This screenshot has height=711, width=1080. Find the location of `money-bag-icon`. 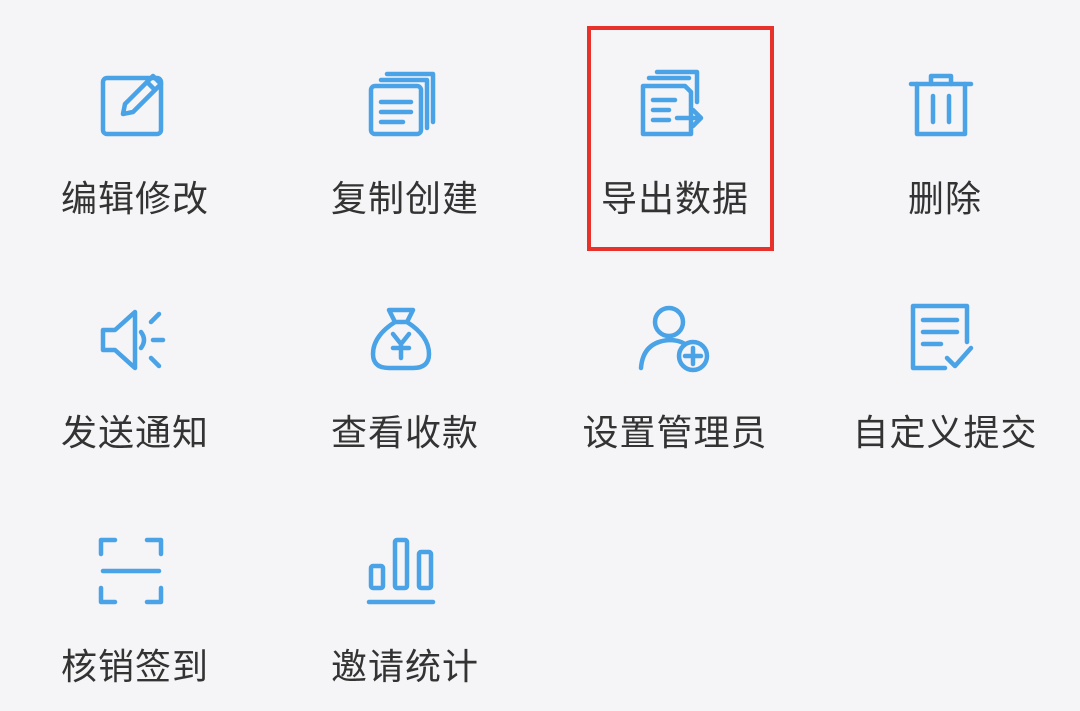

money-bag-icon is located at coordinates (405, 342).